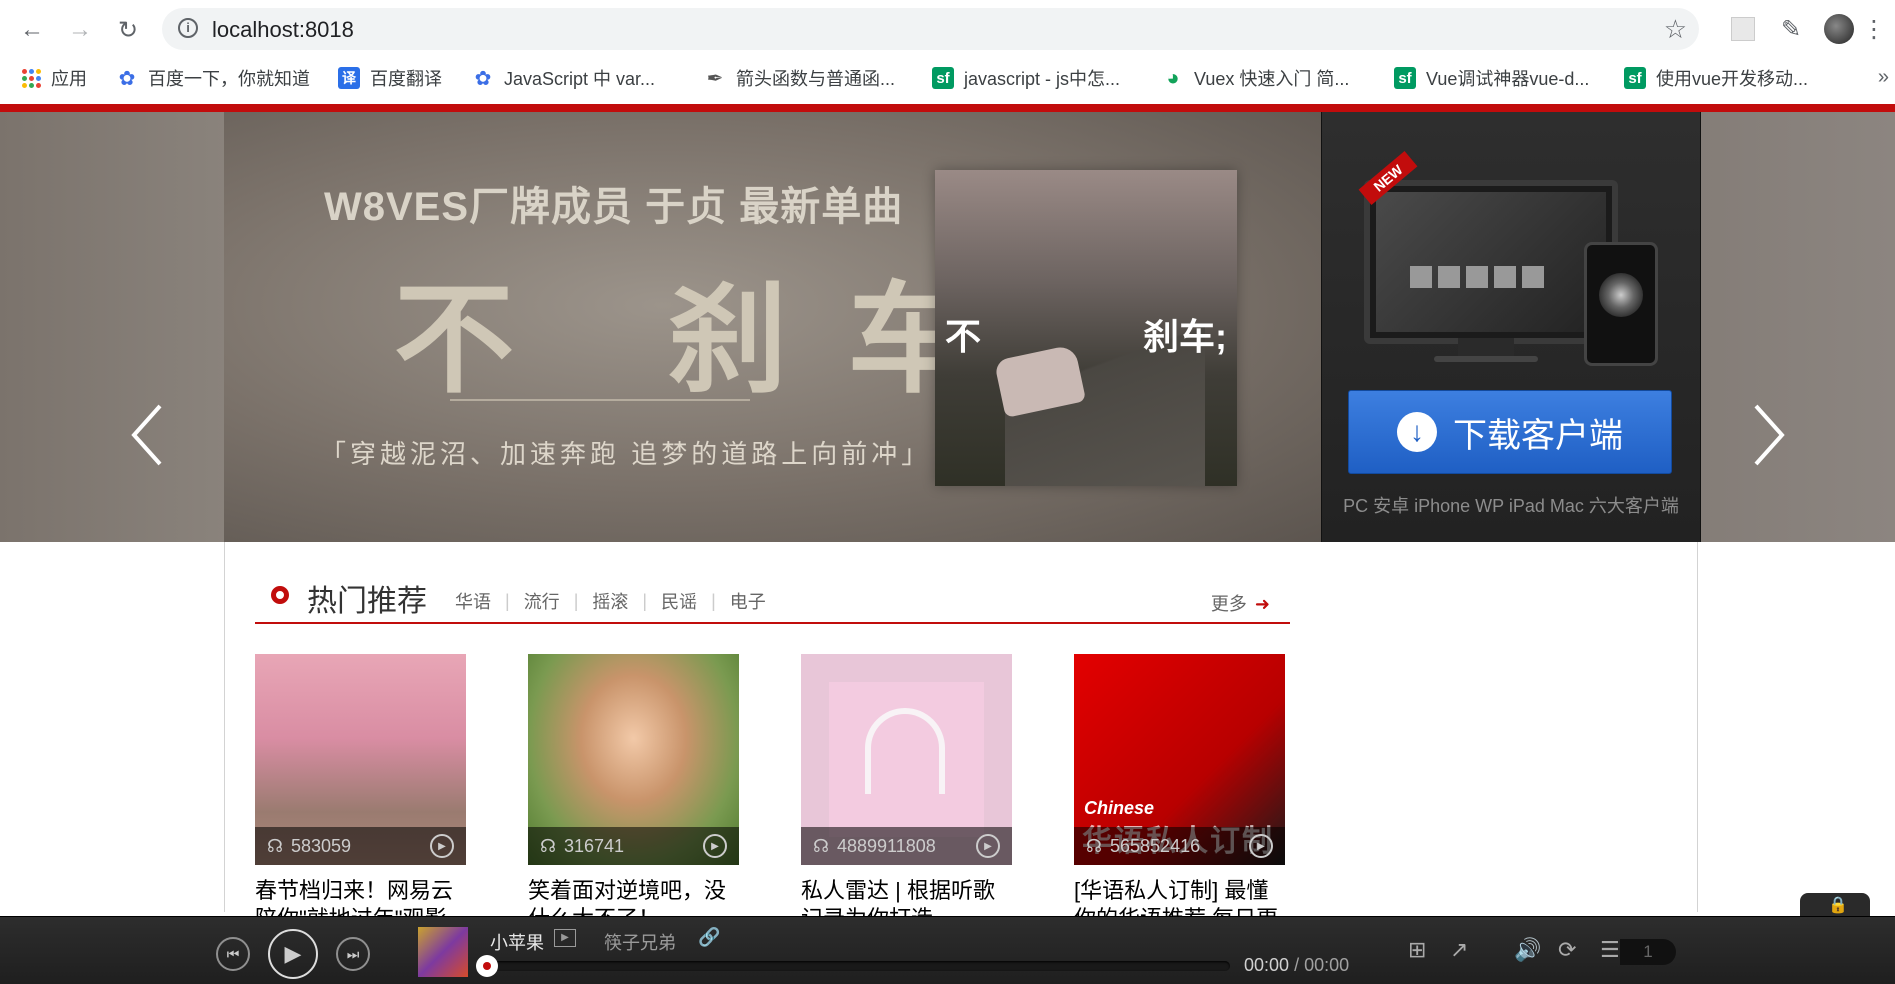 This screenshot has height=984, width=1895. I want to click on browser-menu-icon: ⋮, so click(1874, 29).